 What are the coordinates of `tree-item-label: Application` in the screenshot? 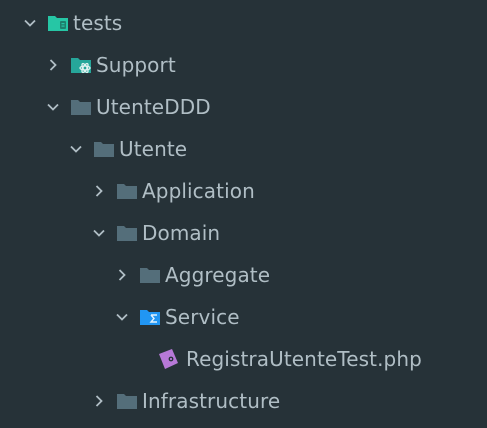 It's located at (198, 191).